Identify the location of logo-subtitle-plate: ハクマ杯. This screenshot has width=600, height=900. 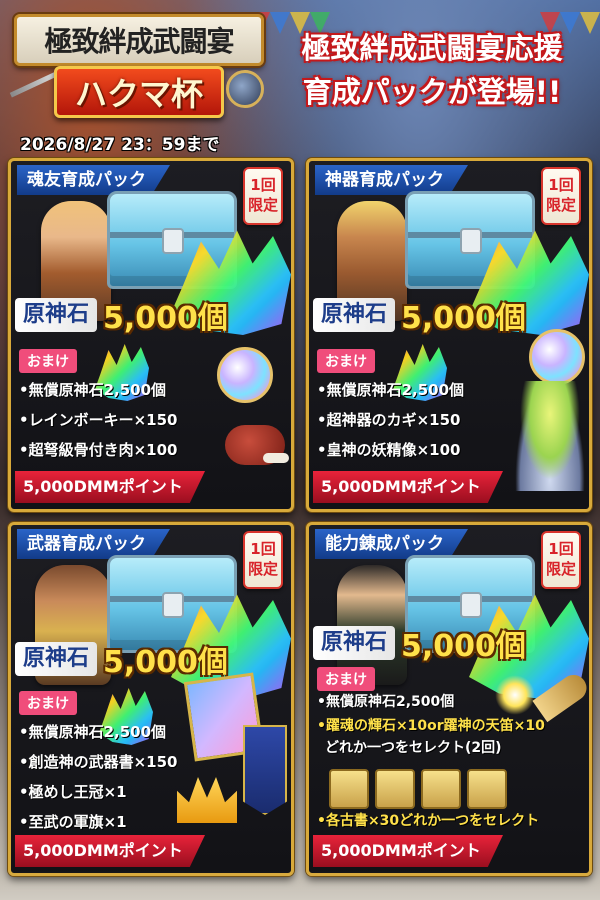
(139, 92).